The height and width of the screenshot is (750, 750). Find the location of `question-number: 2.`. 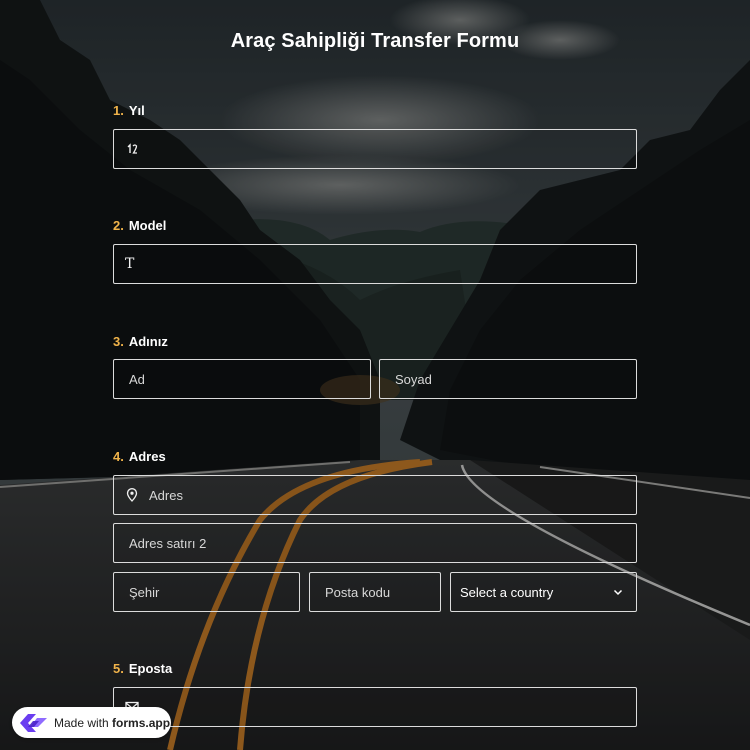

question-number: 2. is located at coordinates (118, 225).